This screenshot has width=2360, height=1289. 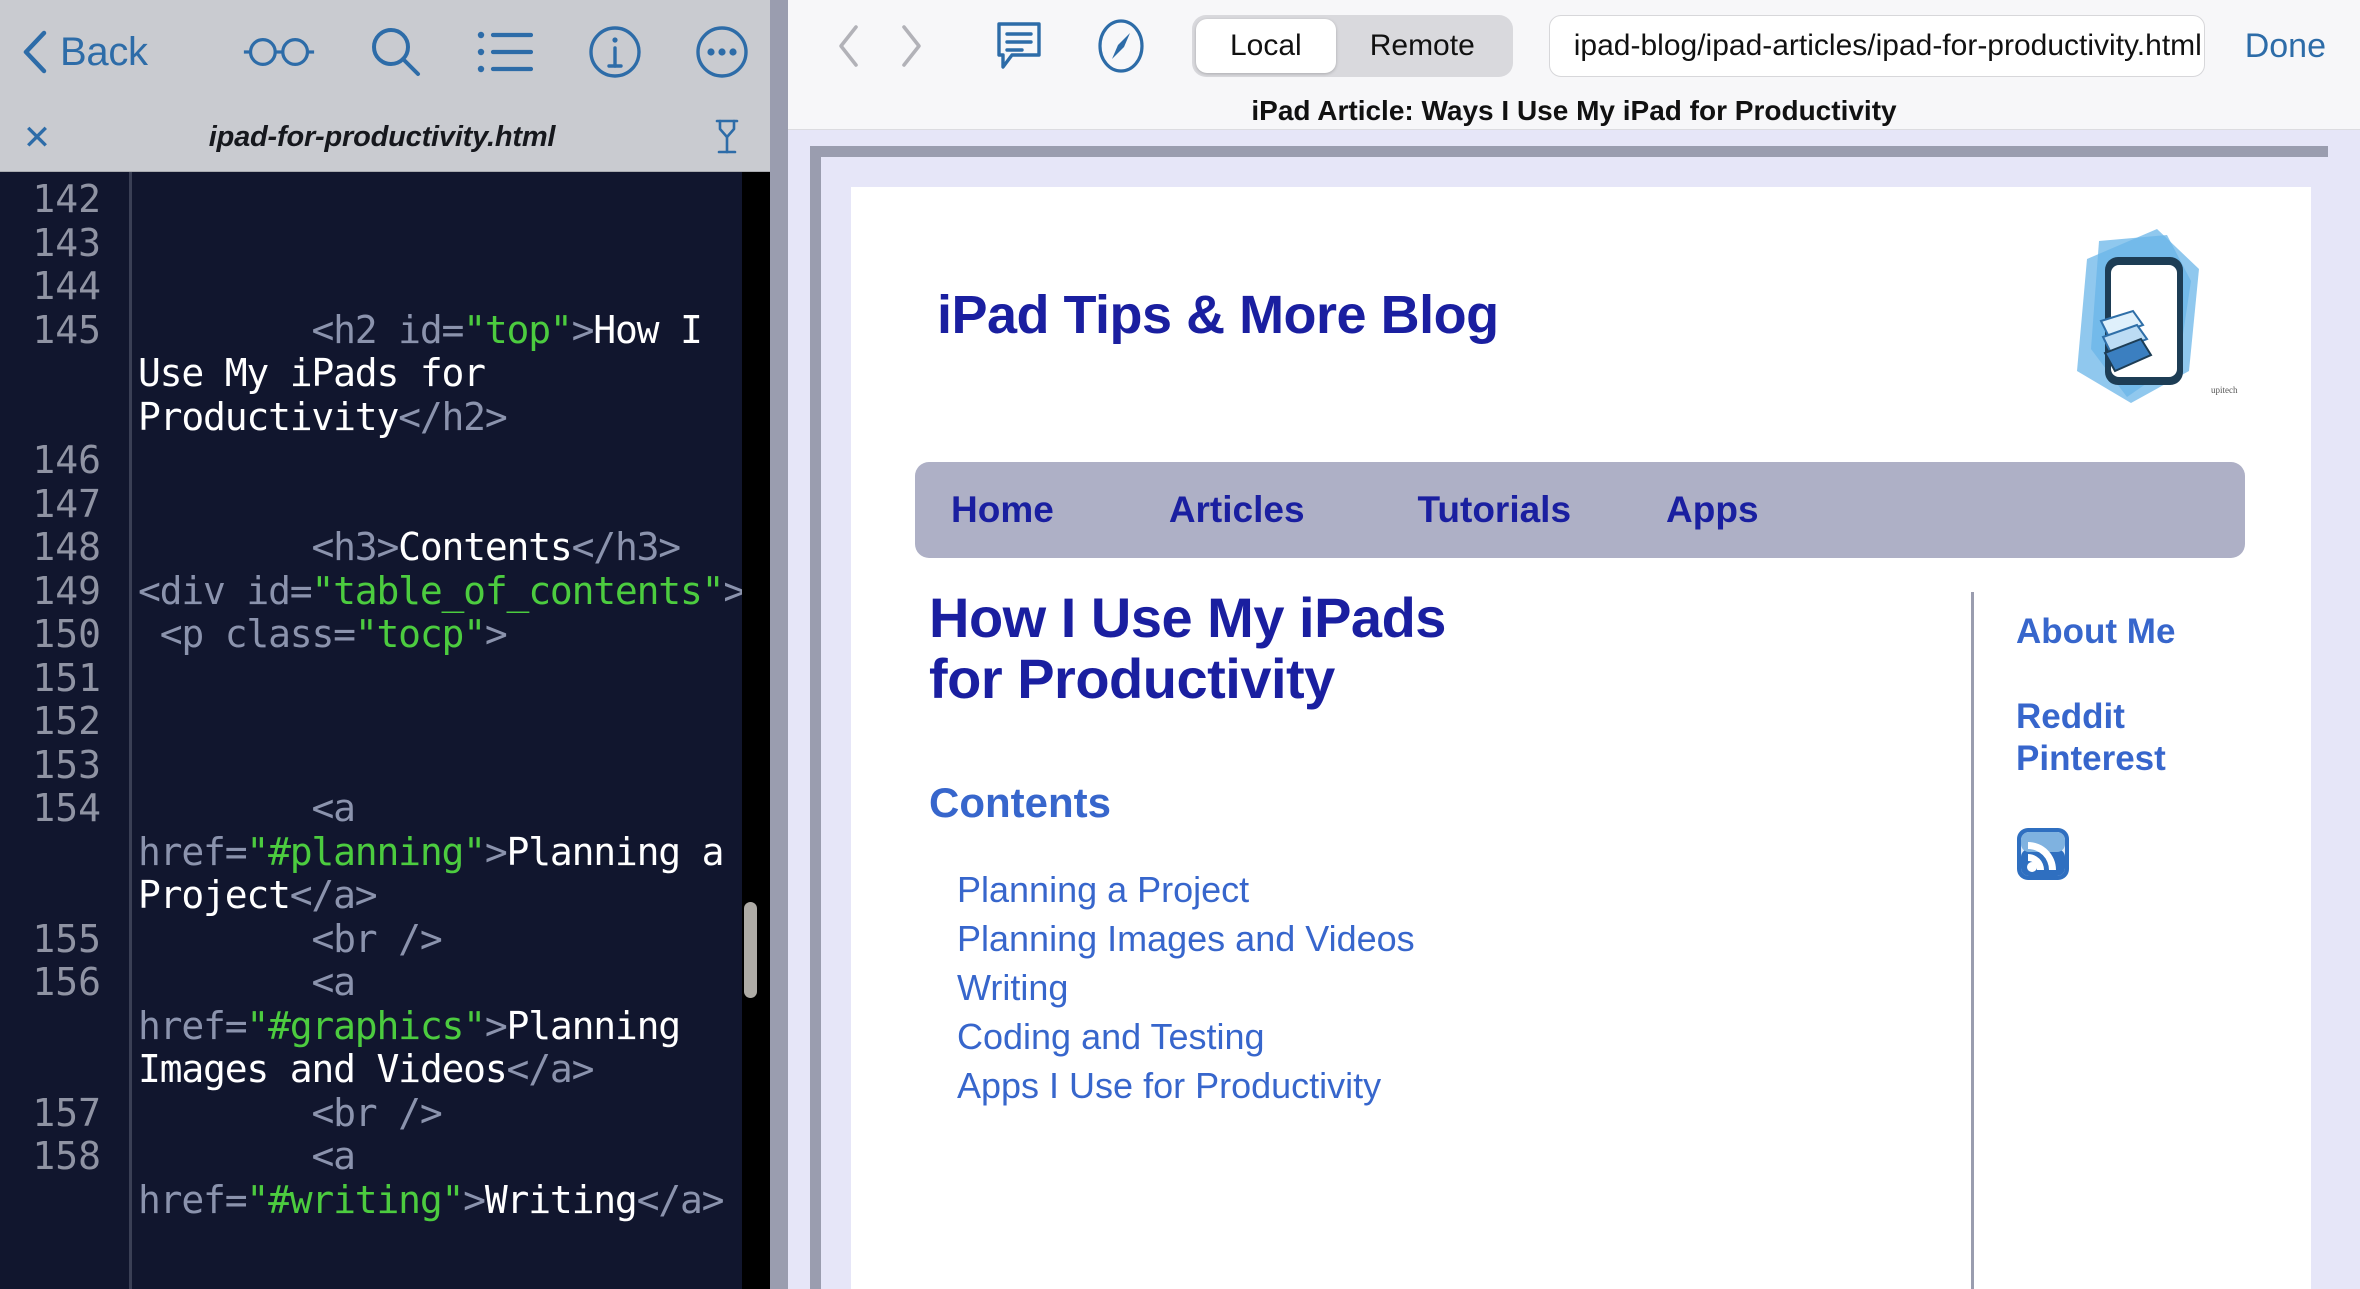 I want to click on line-number: 149, so click(x=66, y=590).